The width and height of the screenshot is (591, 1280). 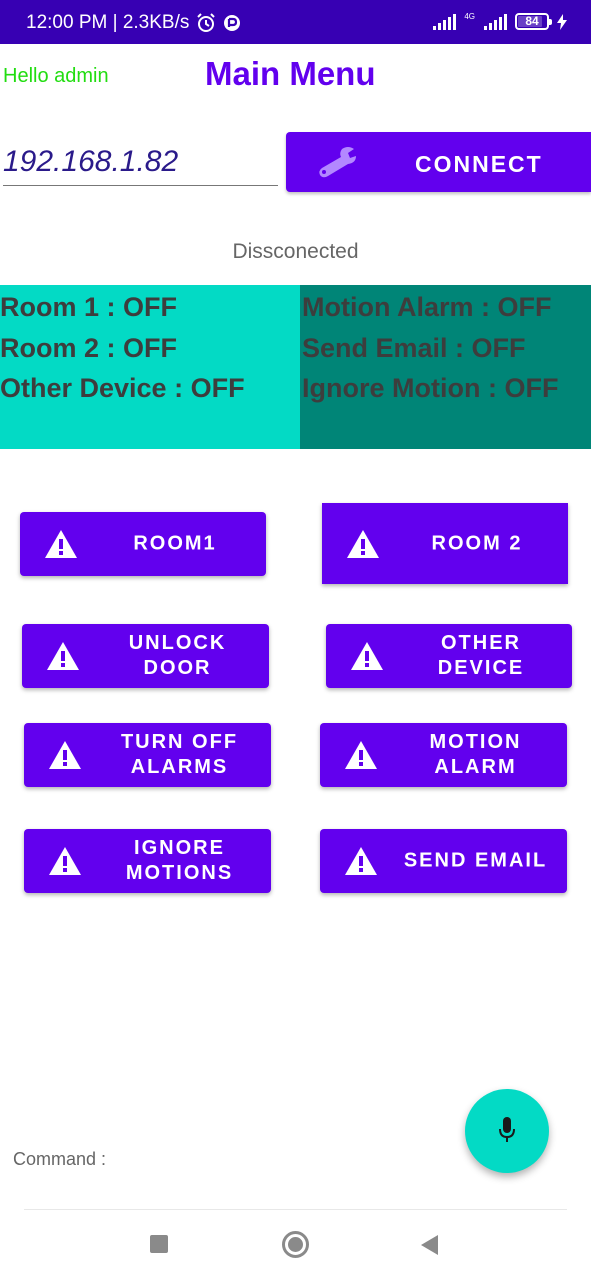 I want to click on turn-off-alarms-label: TURN OFF ALARMS, so click(x=179, y=754).